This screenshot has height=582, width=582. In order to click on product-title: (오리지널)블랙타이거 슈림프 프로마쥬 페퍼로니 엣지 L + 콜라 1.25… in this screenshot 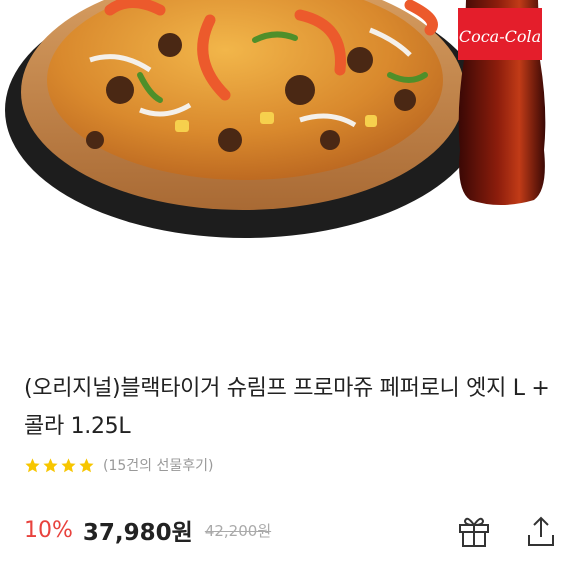, I will do `click(287, 407)`.